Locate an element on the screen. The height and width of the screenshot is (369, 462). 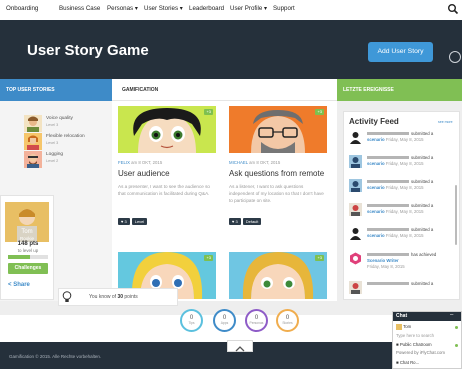
stat-personas: 0 Personas is located at coordinates (256, 320).